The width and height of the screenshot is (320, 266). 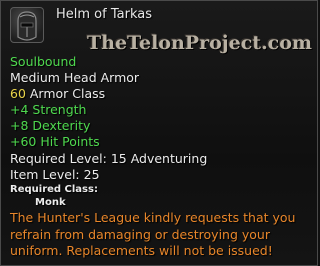 What do you see at coordinates (91, 174) in the screenshot?
I see `item-level-value: 25` at bounding box center [91, 174].